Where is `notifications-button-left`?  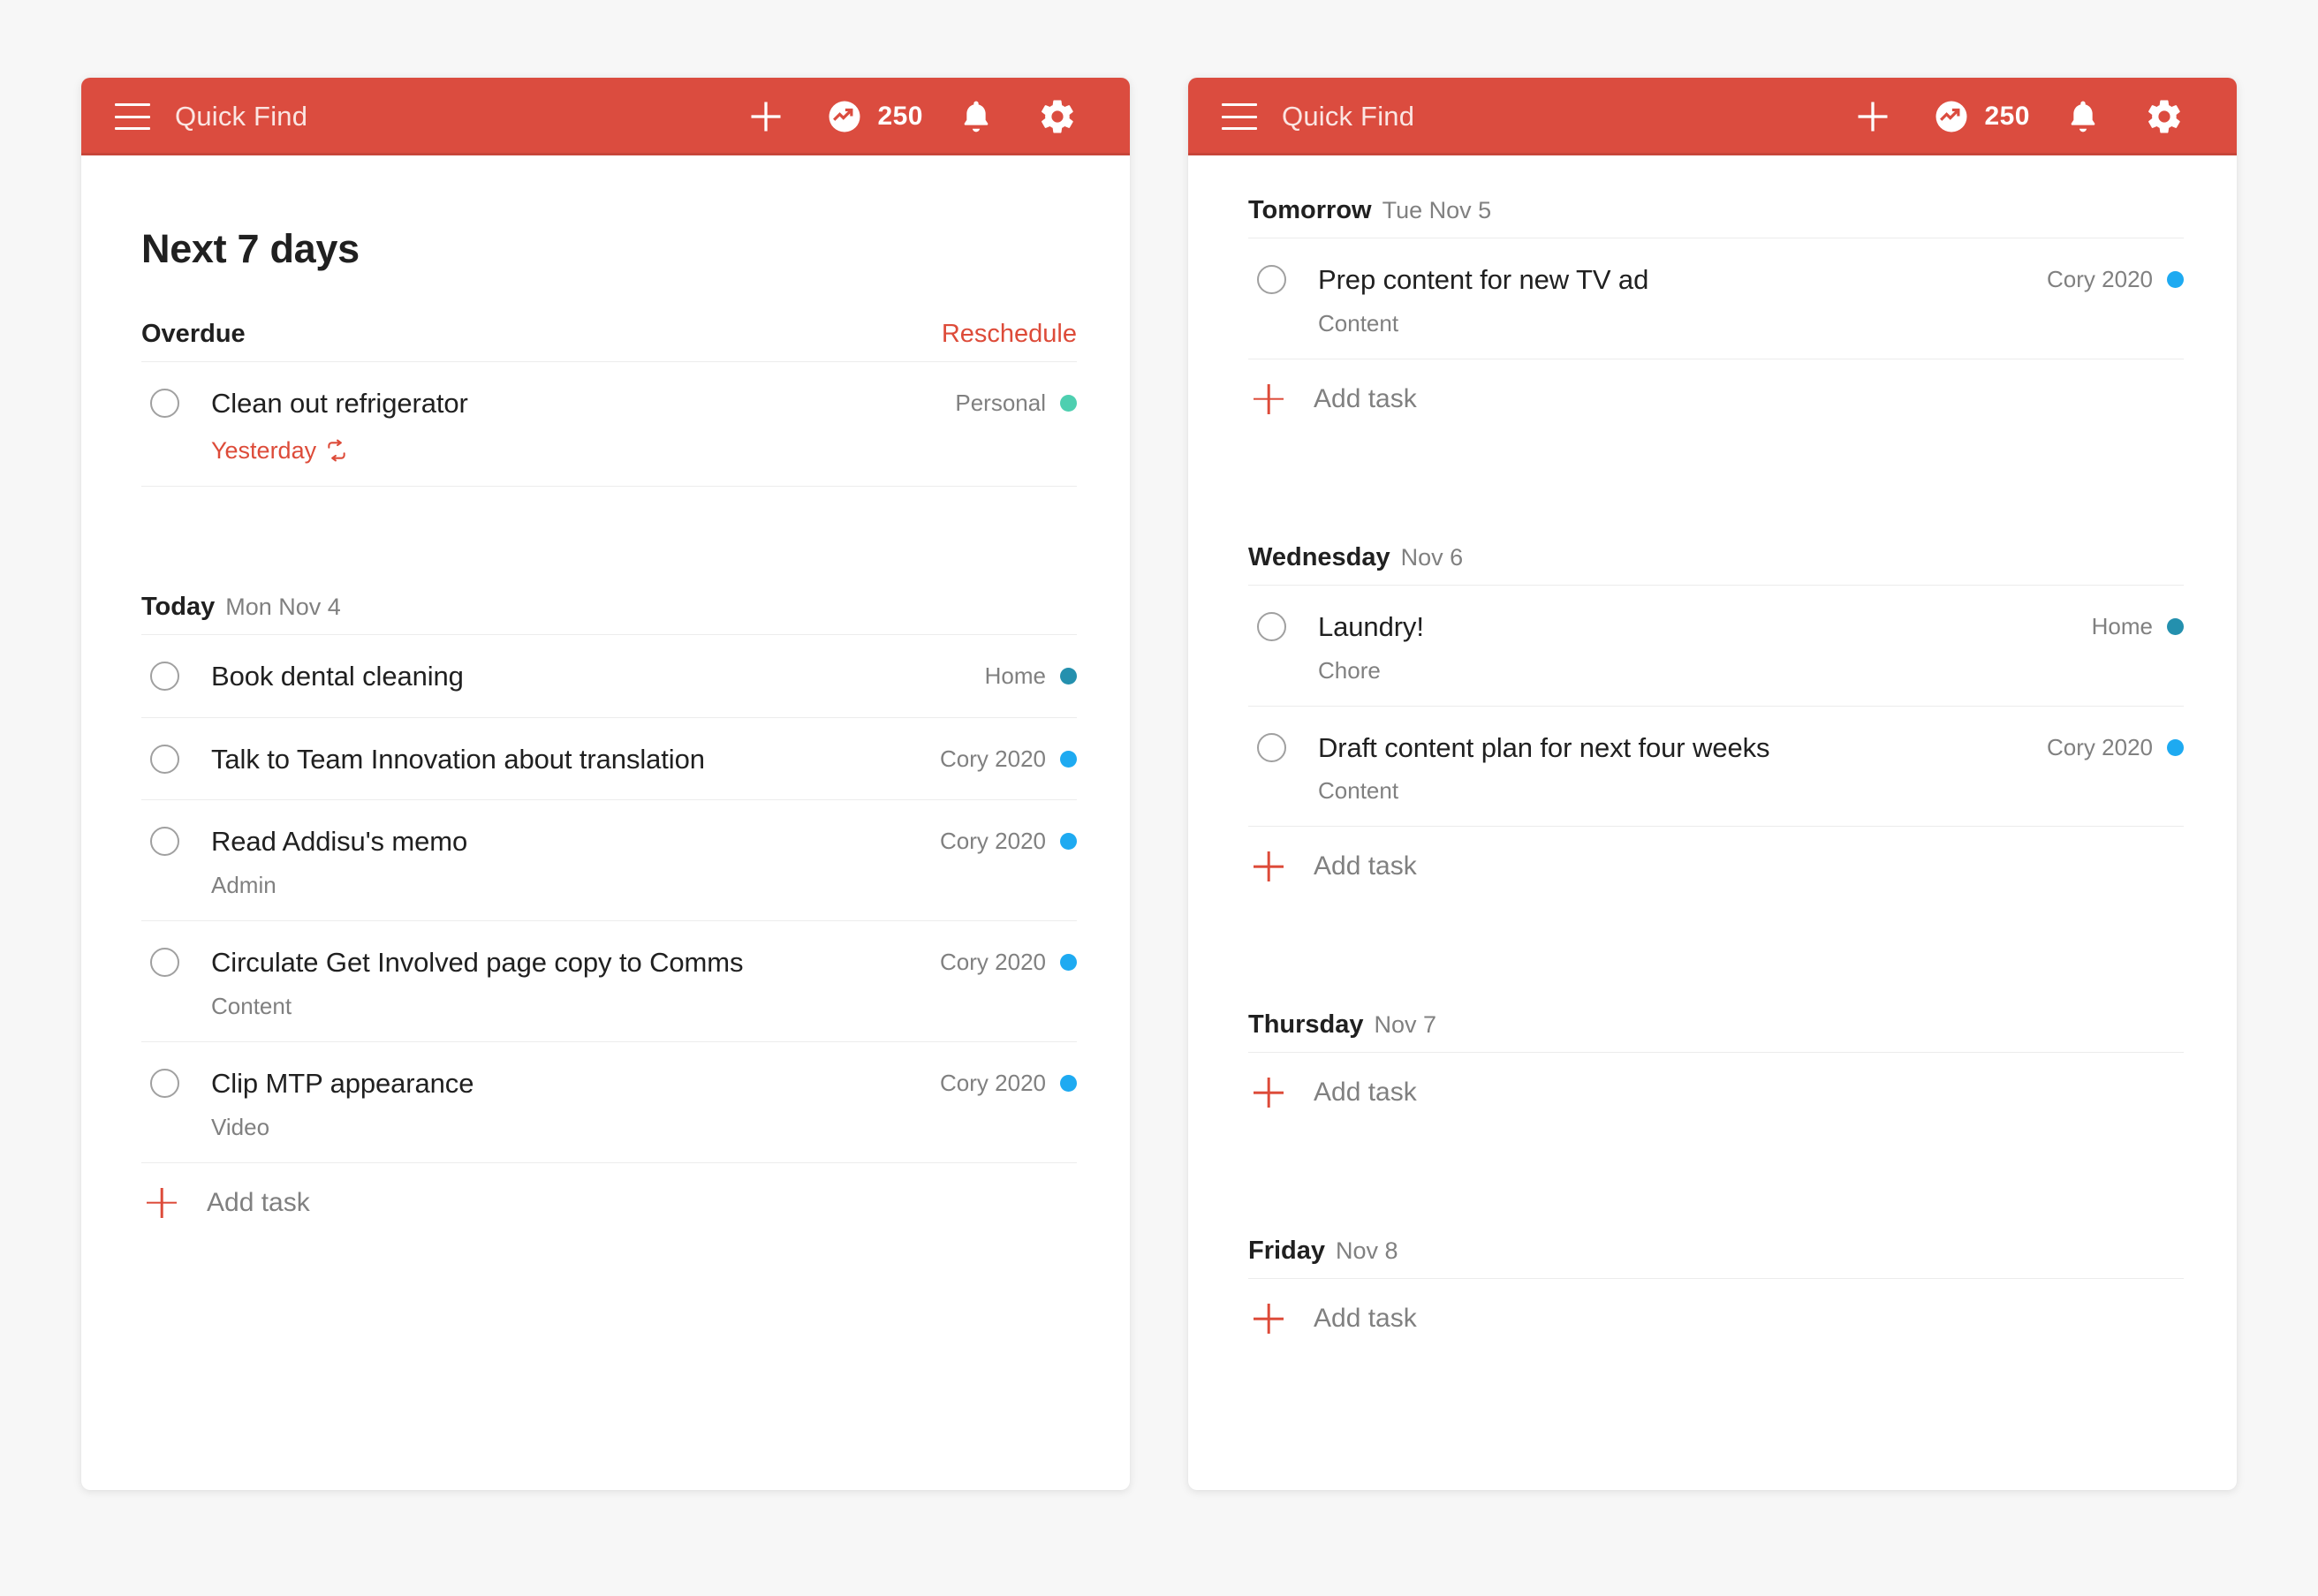
notifications-button-left is located at coordinates (977, 116).